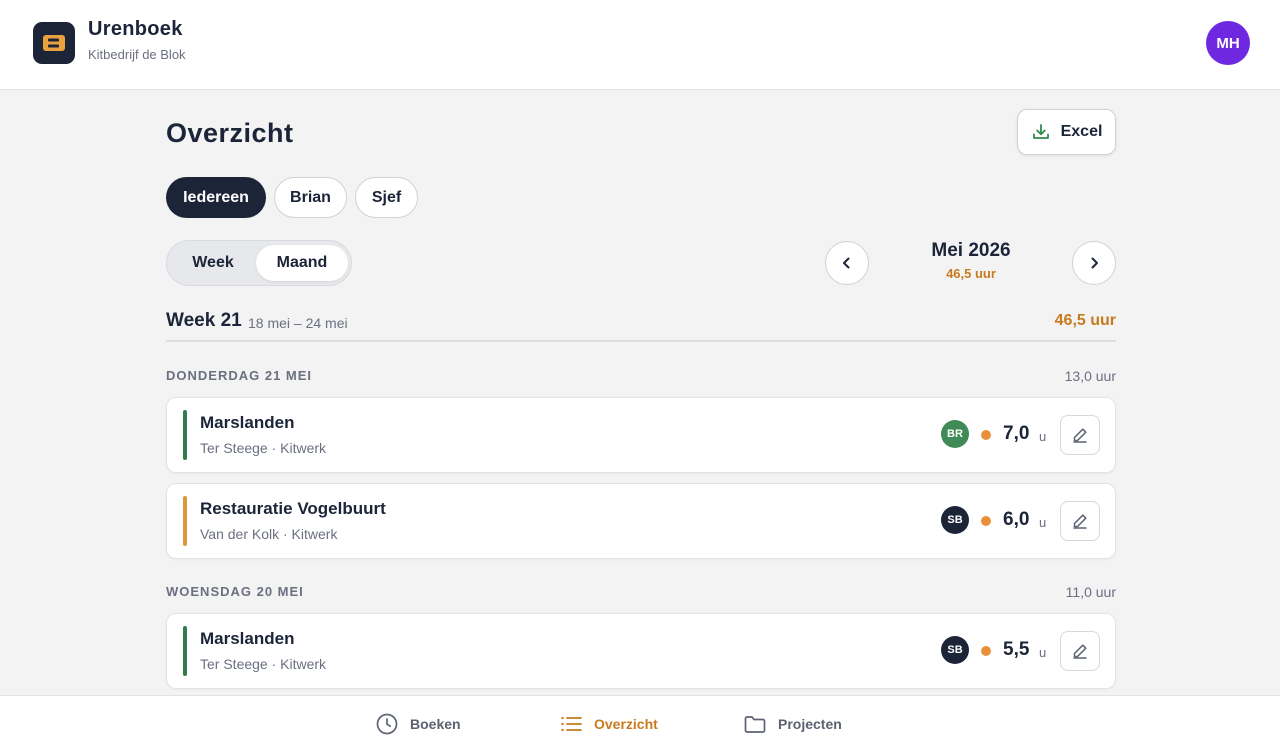 The width and height of the screenshot is (1280, 747). What do you see at coordinates (235, 591) in the screenshot?
I see `day-label: WOENSDAG 20 MEI` at bounding box center [235, 591].